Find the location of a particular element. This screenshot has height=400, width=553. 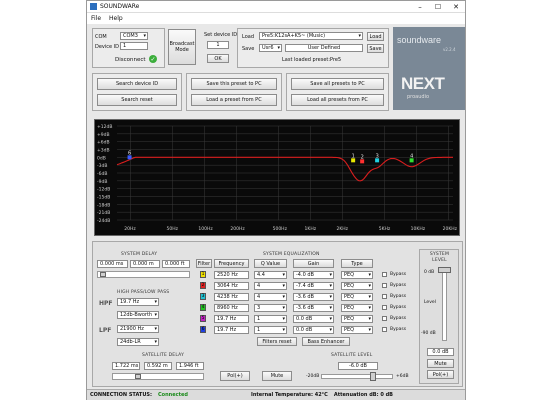

eq-filter-swatch: 4 is located at coordinates (203, 307).